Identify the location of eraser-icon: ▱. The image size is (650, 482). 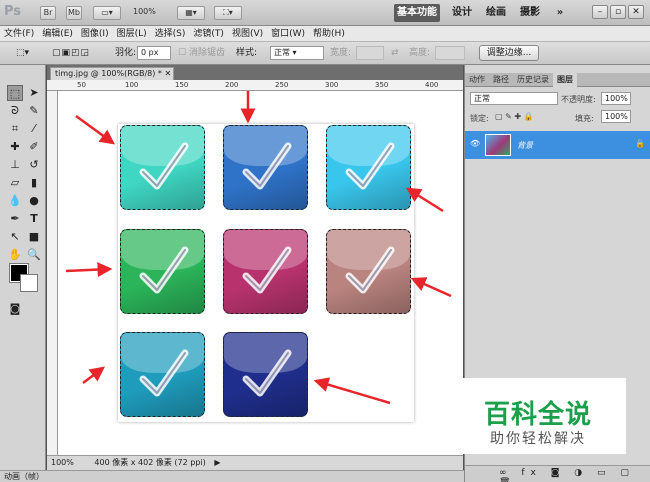
(15, 183).